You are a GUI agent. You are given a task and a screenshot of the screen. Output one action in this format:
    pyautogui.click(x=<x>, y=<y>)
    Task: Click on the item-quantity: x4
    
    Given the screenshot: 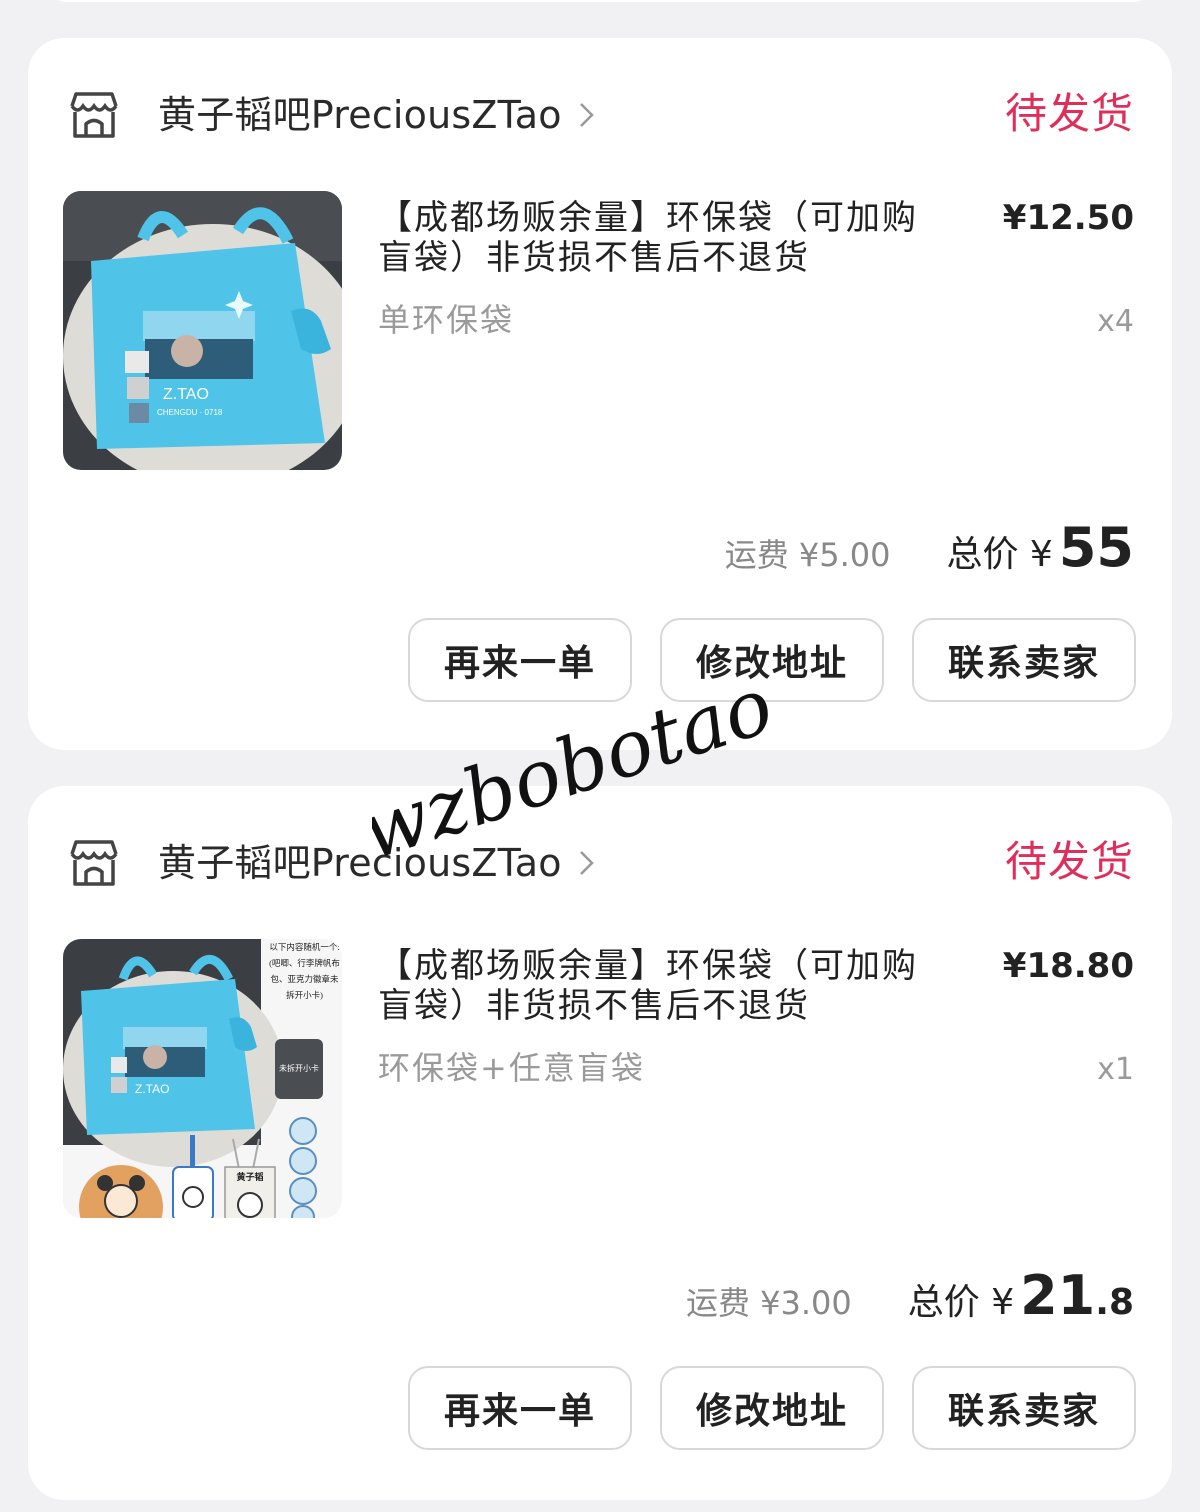 What is the action you would take?
    pyautogui.click(x=1115, y=321)
    